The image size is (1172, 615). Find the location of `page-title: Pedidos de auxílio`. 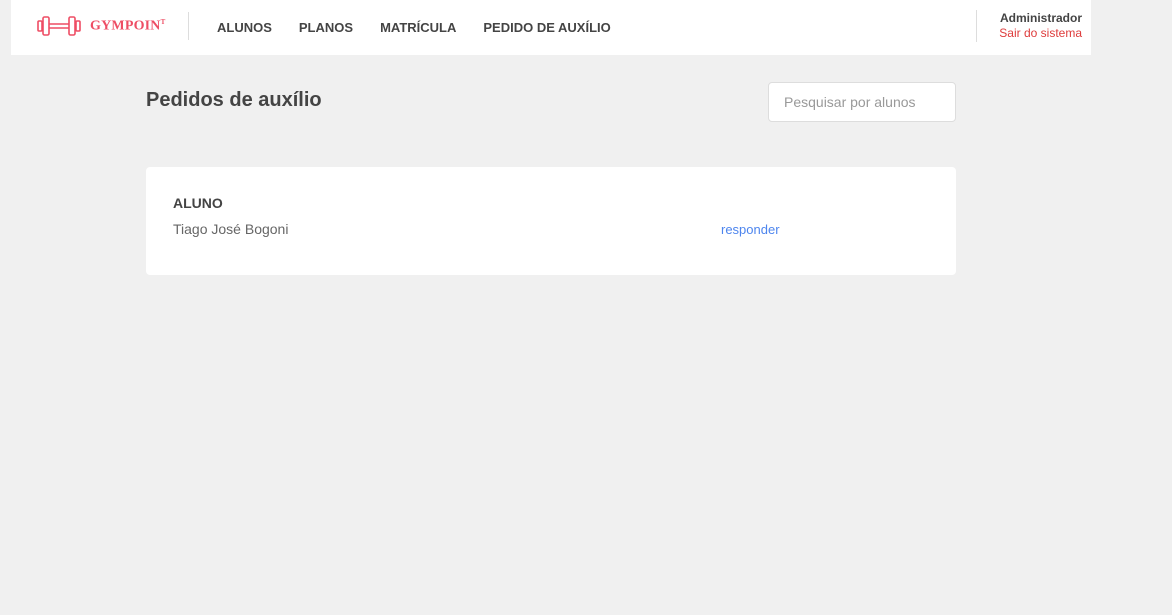

page-title: Pedidos de auxílio is located at coordinates (234, 100).